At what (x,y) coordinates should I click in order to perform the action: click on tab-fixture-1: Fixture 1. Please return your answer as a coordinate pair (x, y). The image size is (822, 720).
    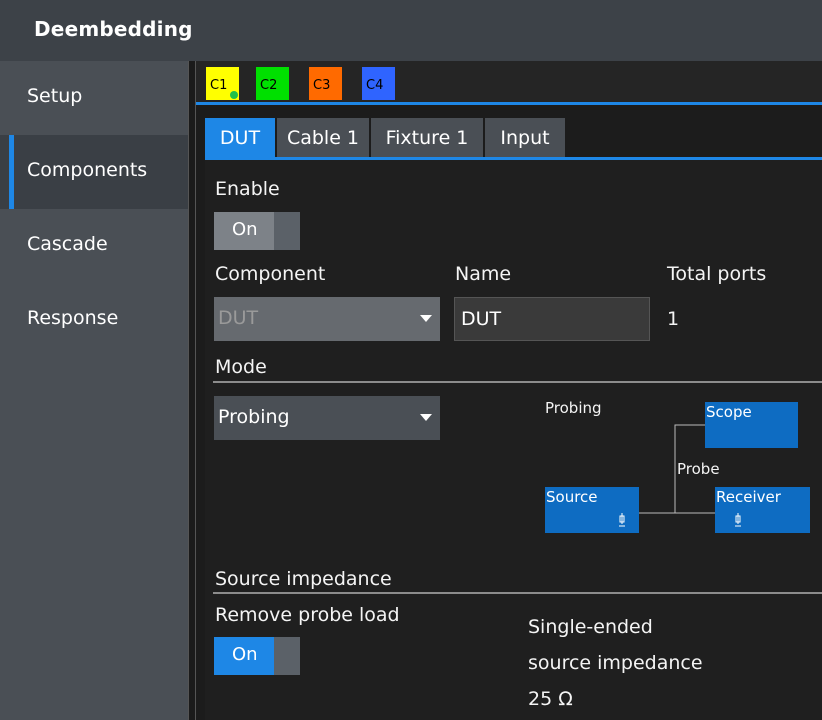
    Looking at the image, I should click on (427, 137).